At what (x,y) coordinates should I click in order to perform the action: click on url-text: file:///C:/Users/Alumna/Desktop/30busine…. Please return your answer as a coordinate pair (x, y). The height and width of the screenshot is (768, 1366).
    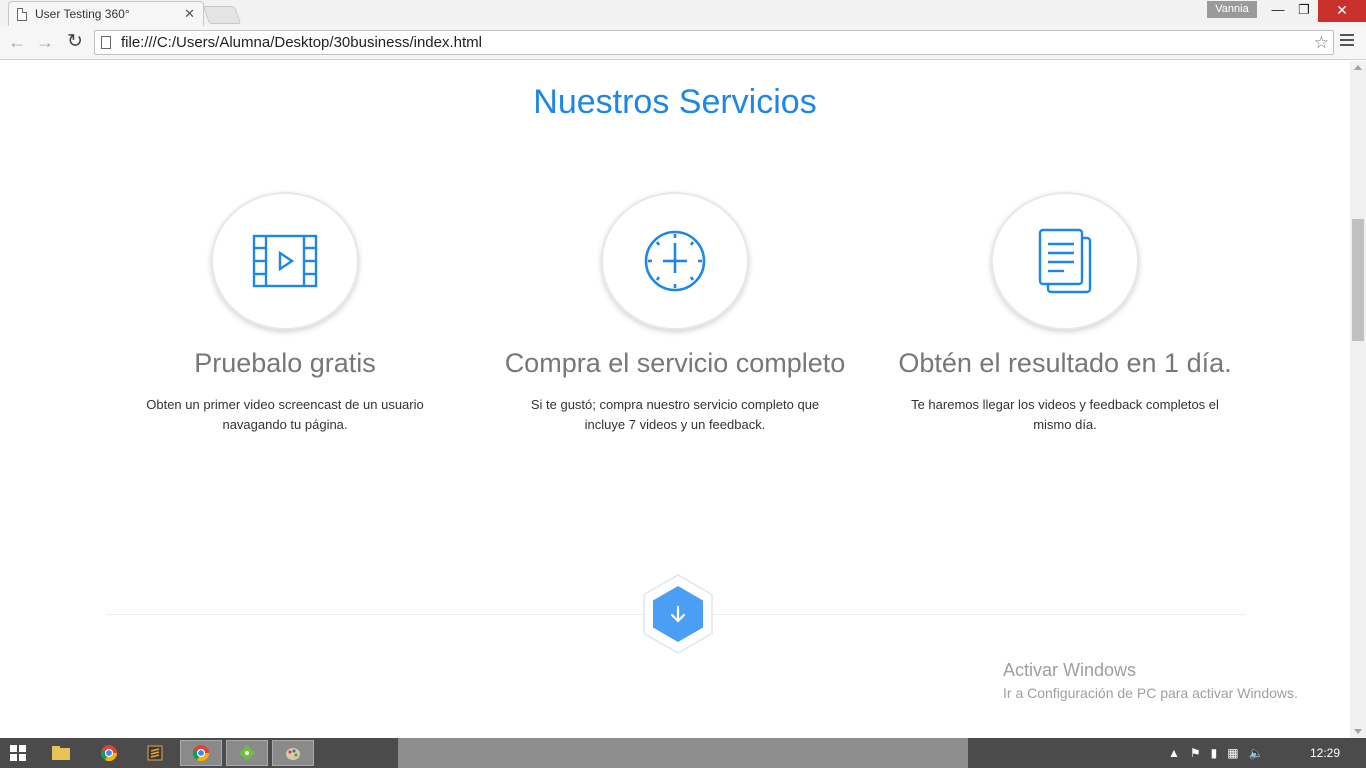
    Looking at the image, I should click on (717, 42).